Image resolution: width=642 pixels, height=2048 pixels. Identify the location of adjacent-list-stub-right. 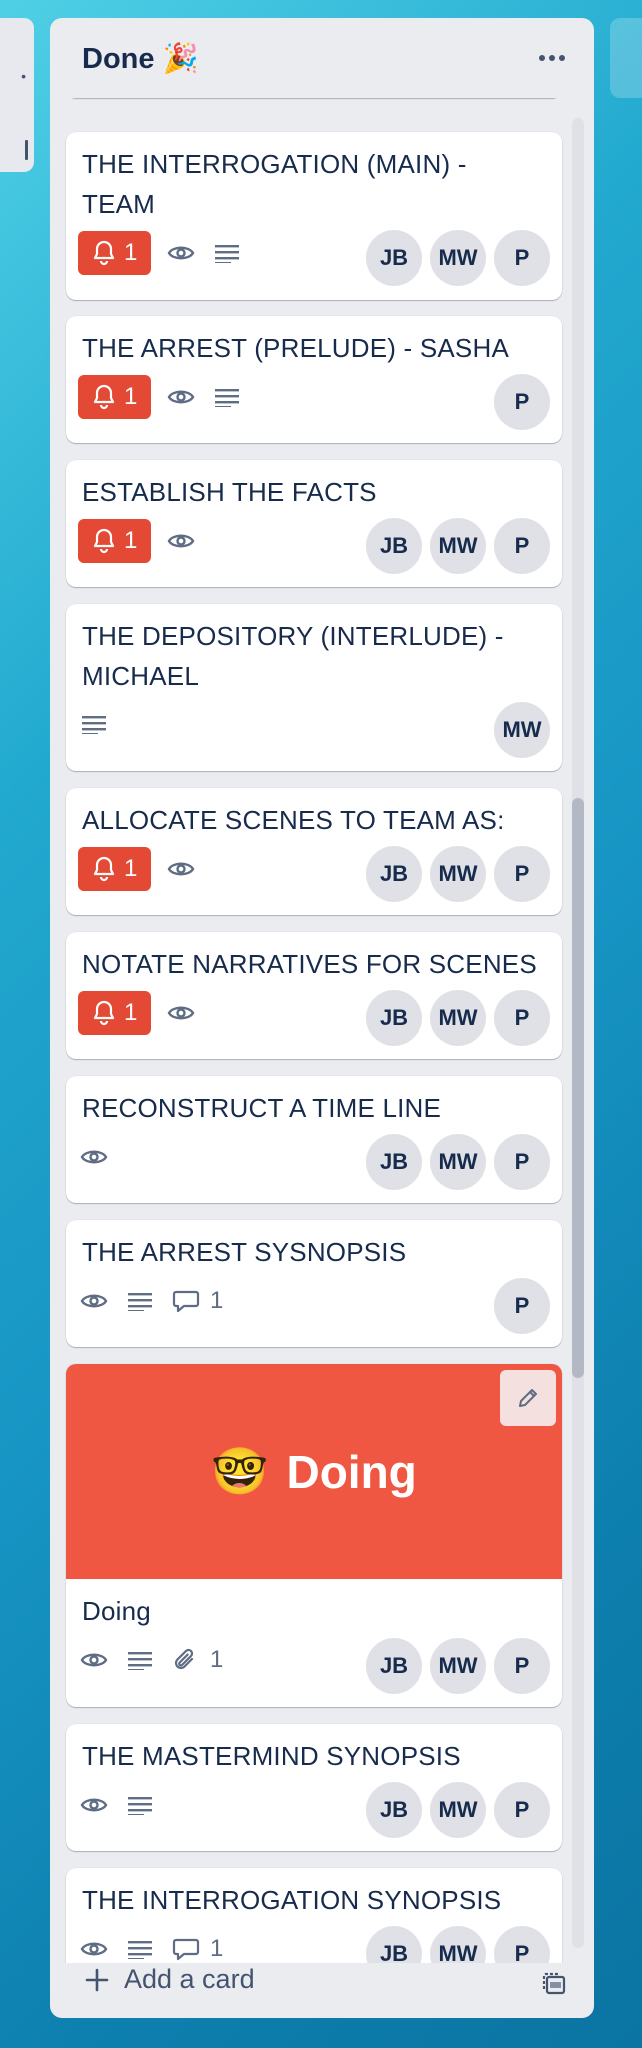
(626, 58).